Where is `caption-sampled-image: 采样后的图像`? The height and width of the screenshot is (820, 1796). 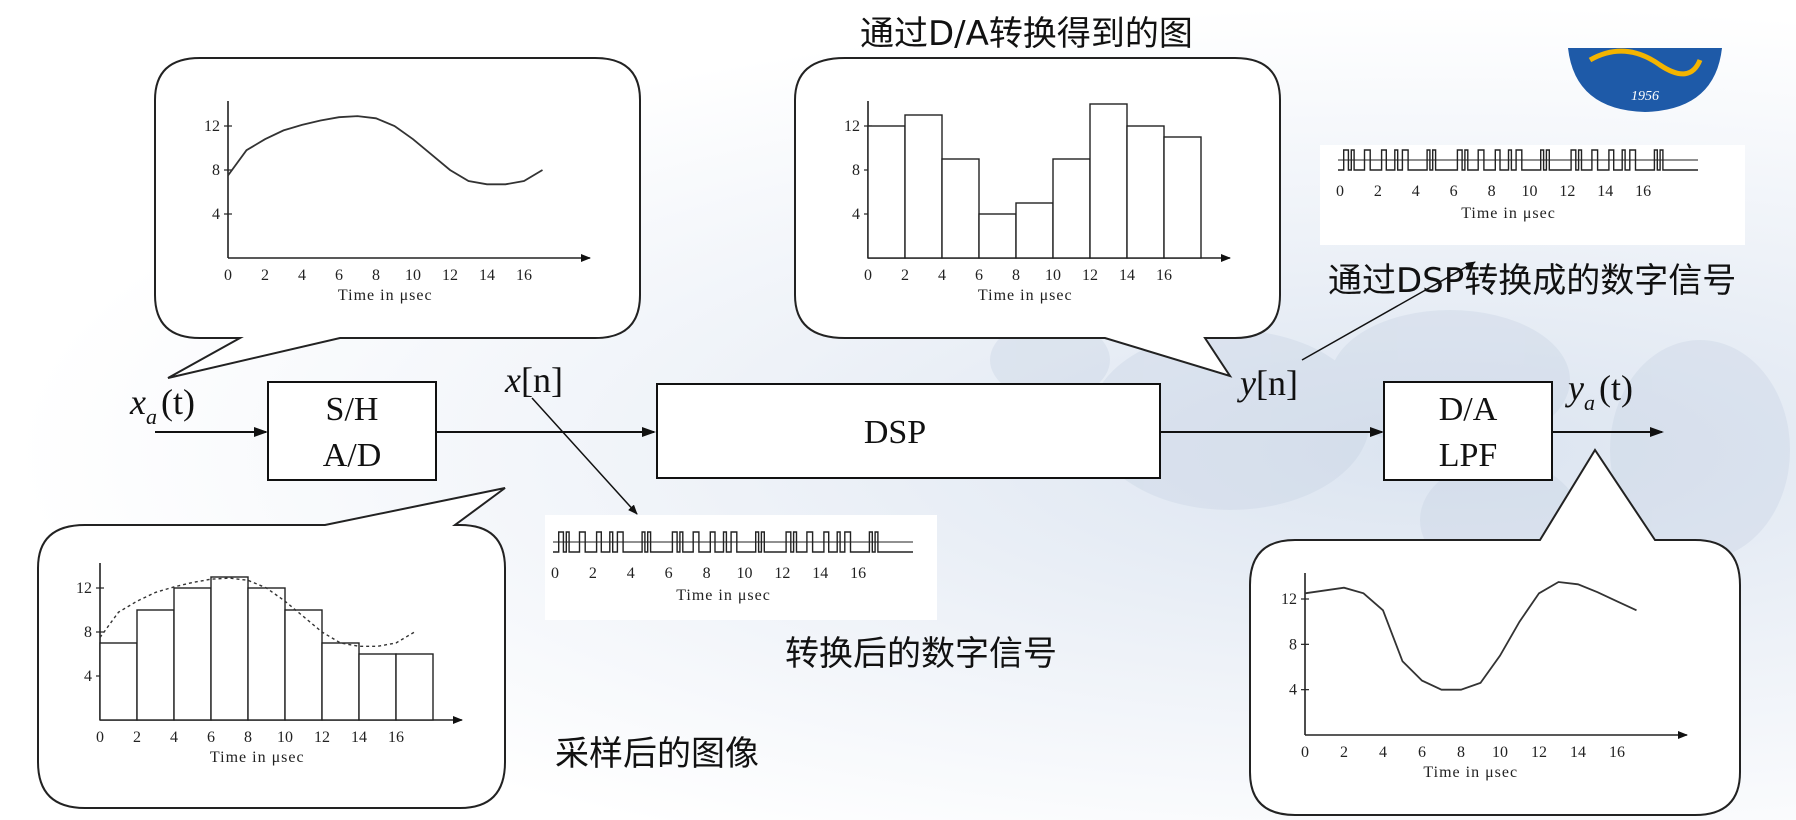 caption-sampled-image: 采样后的图像 is located at coordinates (657, 754).